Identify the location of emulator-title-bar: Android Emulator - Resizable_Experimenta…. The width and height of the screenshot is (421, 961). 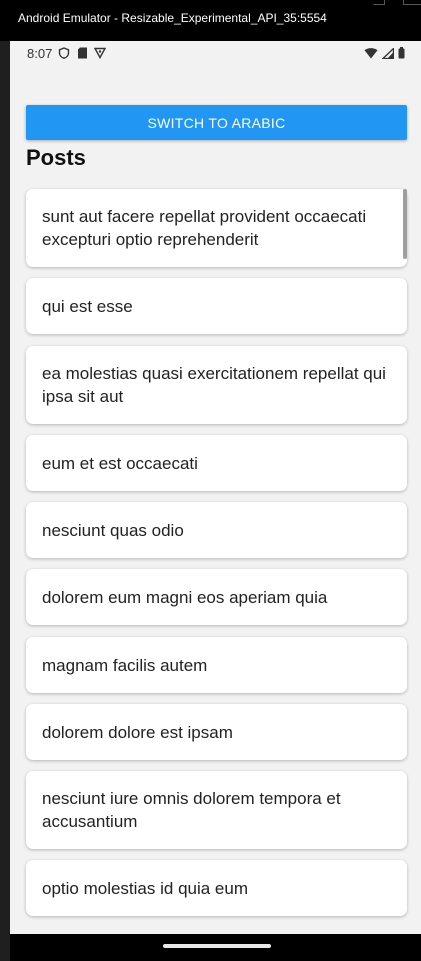
(210, 20).